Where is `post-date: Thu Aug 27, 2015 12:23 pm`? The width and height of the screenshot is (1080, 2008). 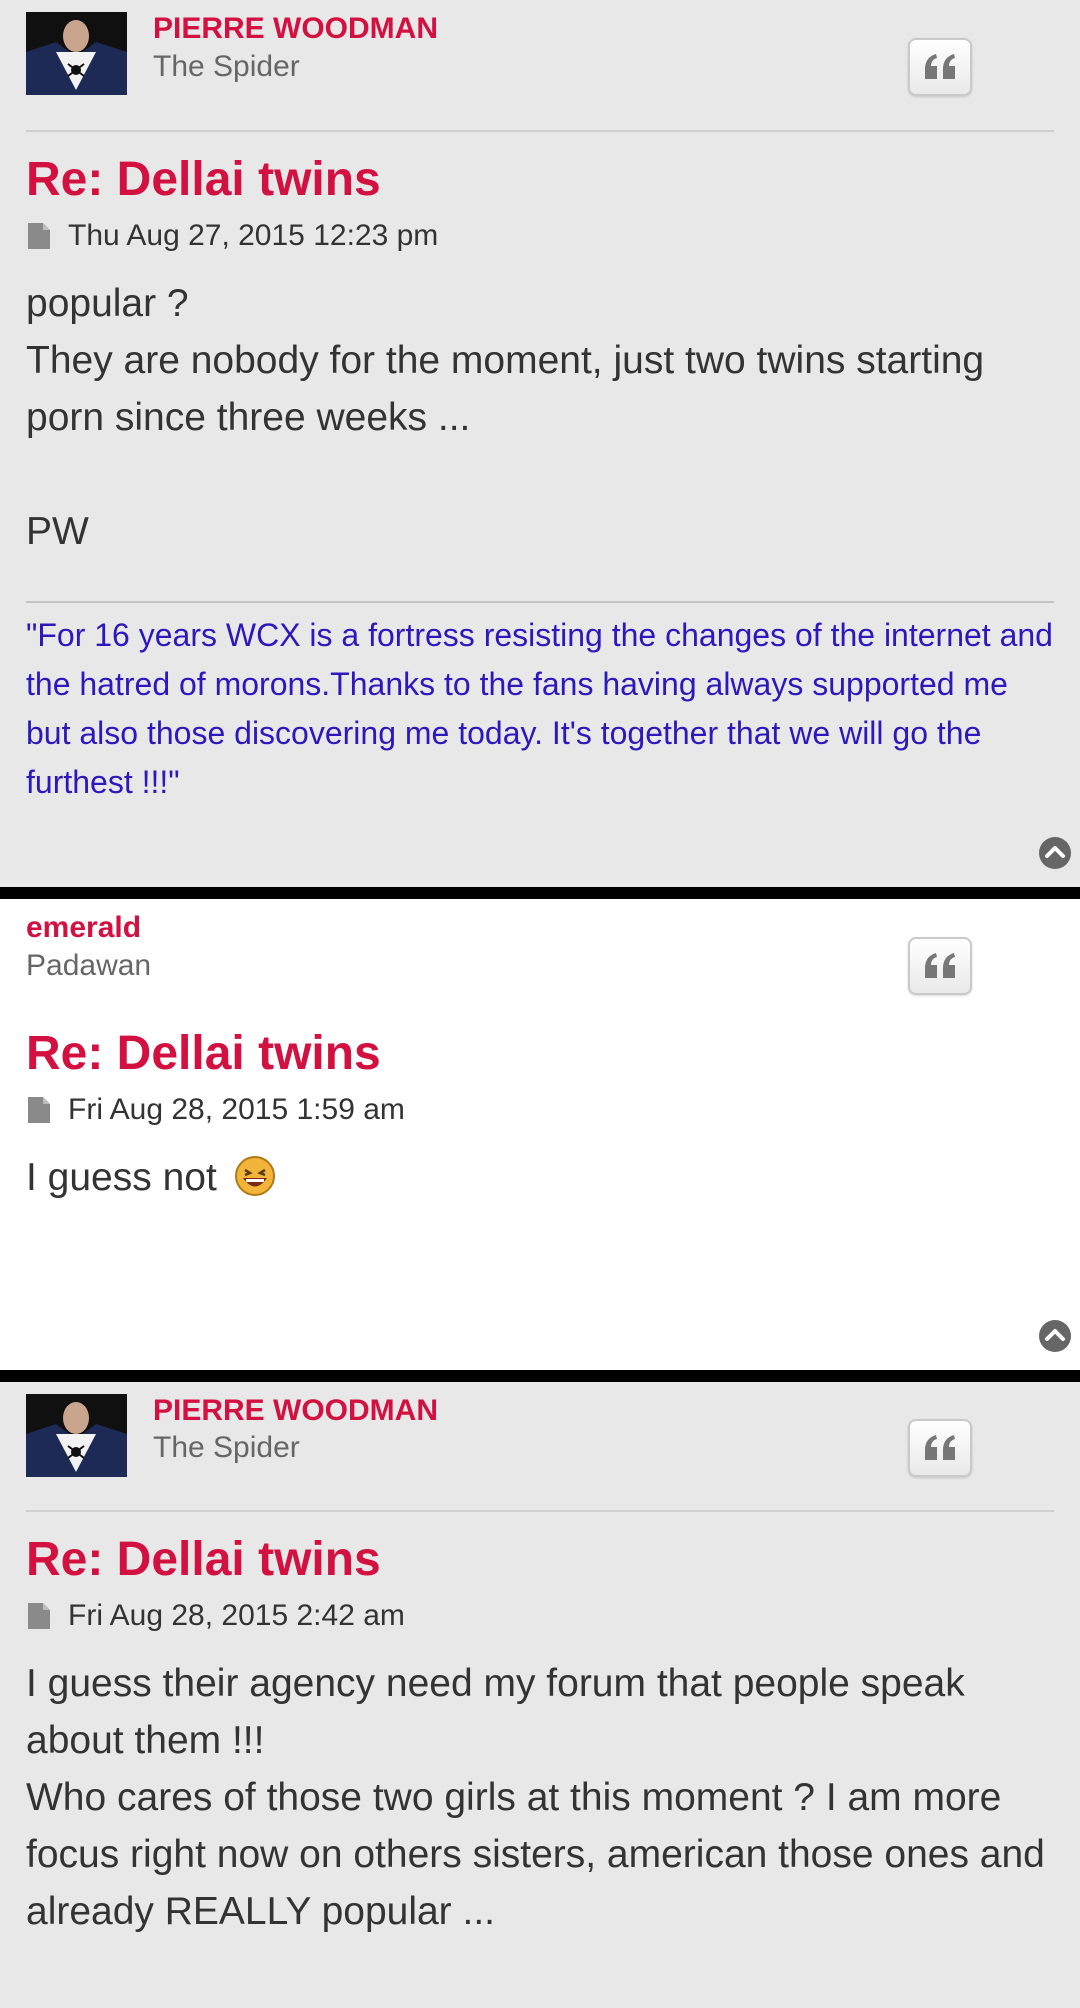
post-date: Thu Aug 27, 2015 12:23 pm is located at coordinates (253, 235).